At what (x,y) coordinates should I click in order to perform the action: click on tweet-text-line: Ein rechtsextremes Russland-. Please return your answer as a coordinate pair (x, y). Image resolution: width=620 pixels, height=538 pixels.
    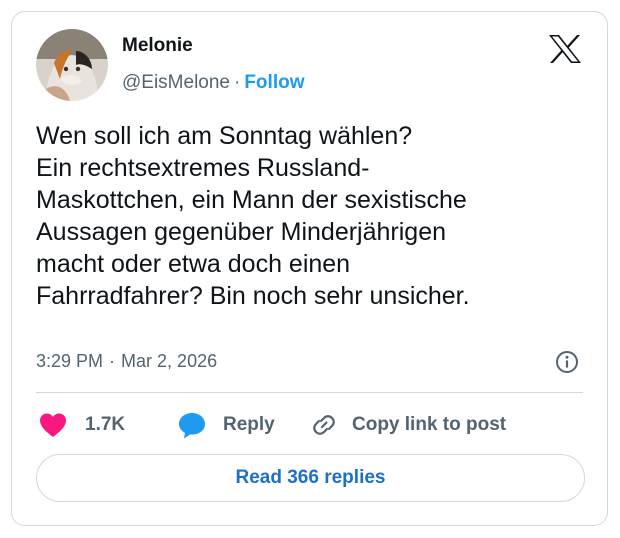
    Looking at the image, I should click on (203, 168).